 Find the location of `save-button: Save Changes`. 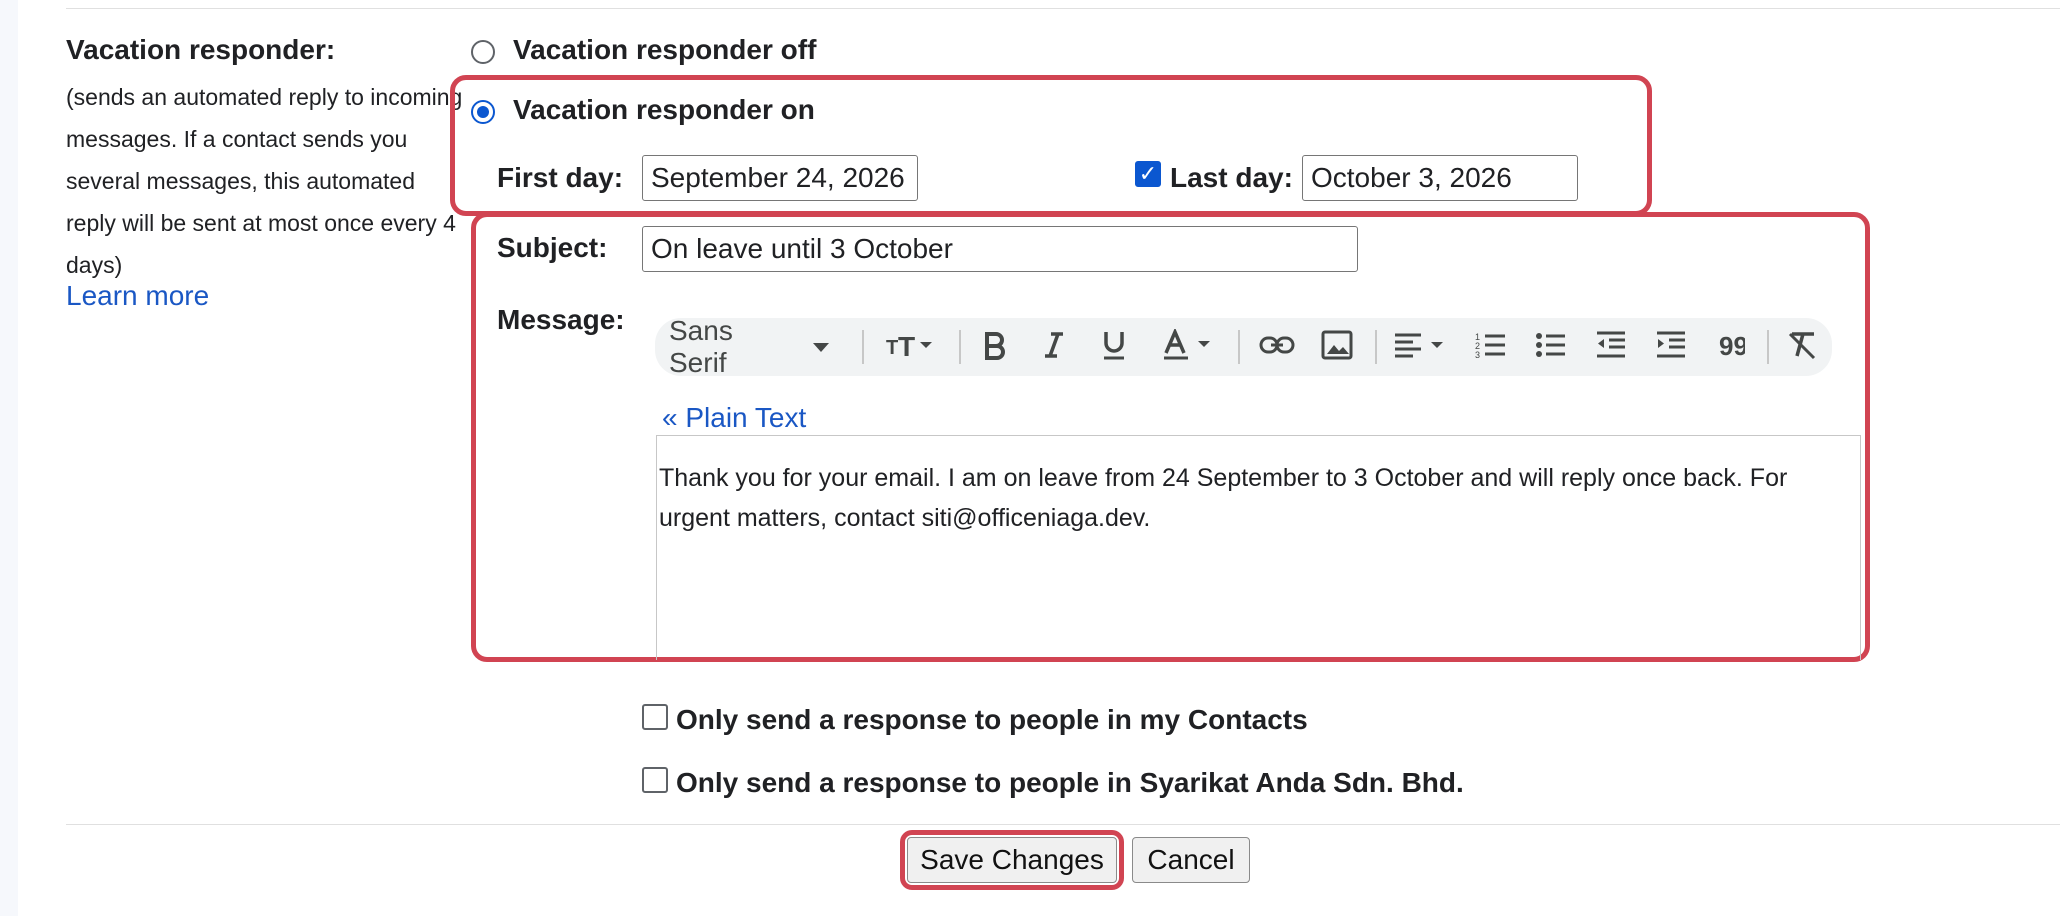

save-button: Save Changes is located at coordinates (1012, 860).